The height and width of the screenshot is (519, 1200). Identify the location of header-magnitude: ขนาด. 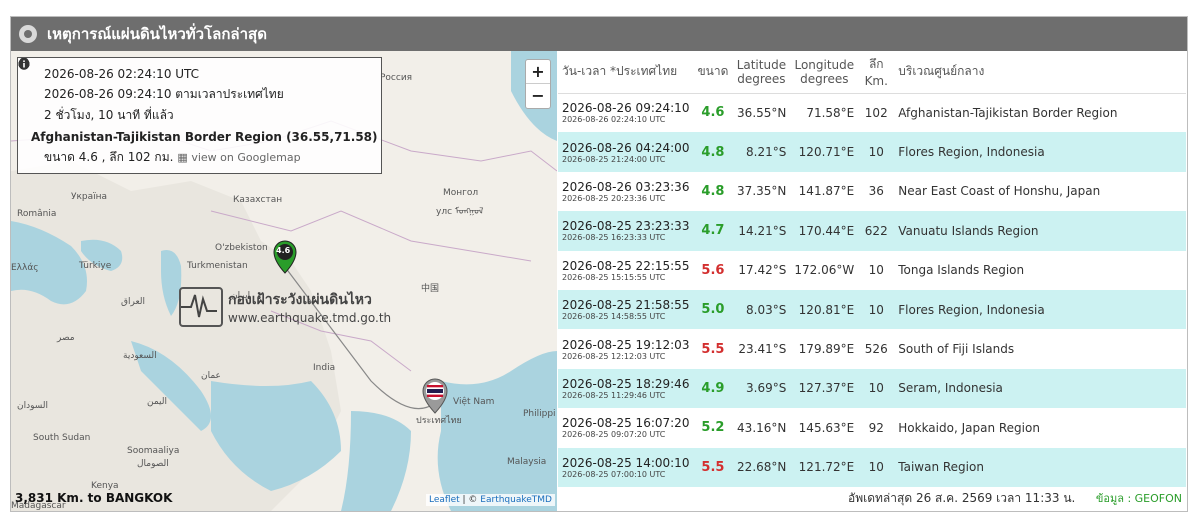
(713, 72).